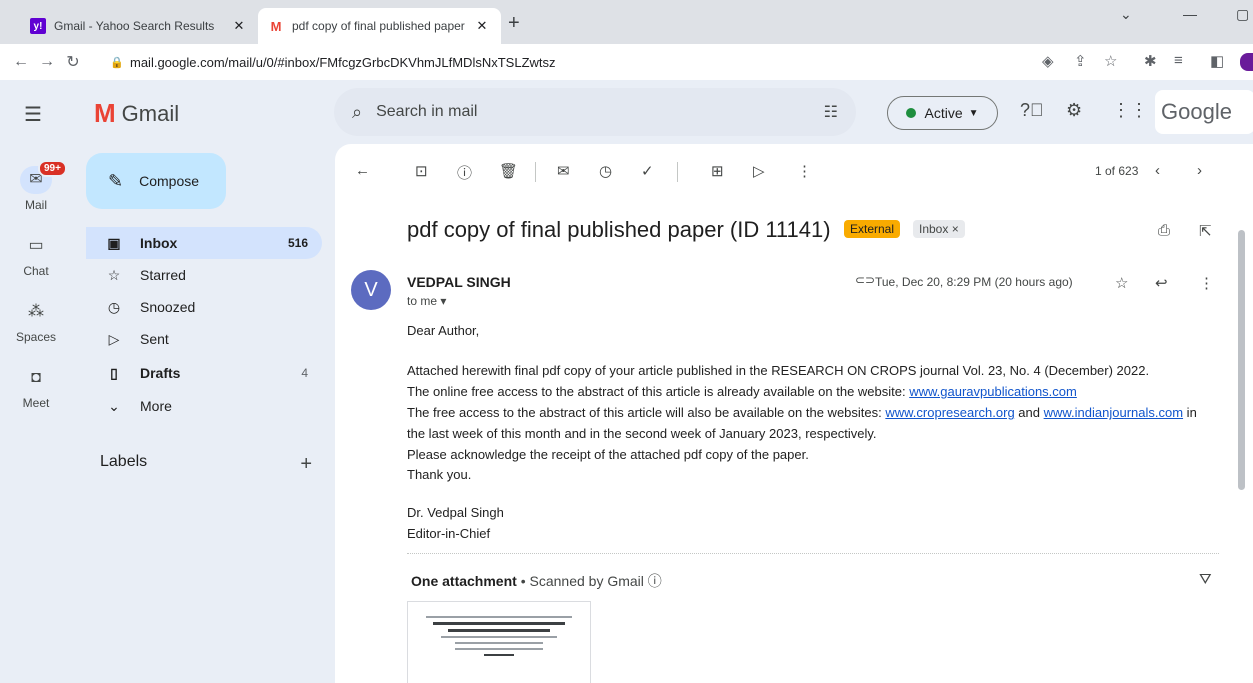 The height and width of the screenshot is (683, 1253). Describe the element at coordinates (114, 405) in the screenshot. I see `chevron-down-icon: ⌄` at that location.